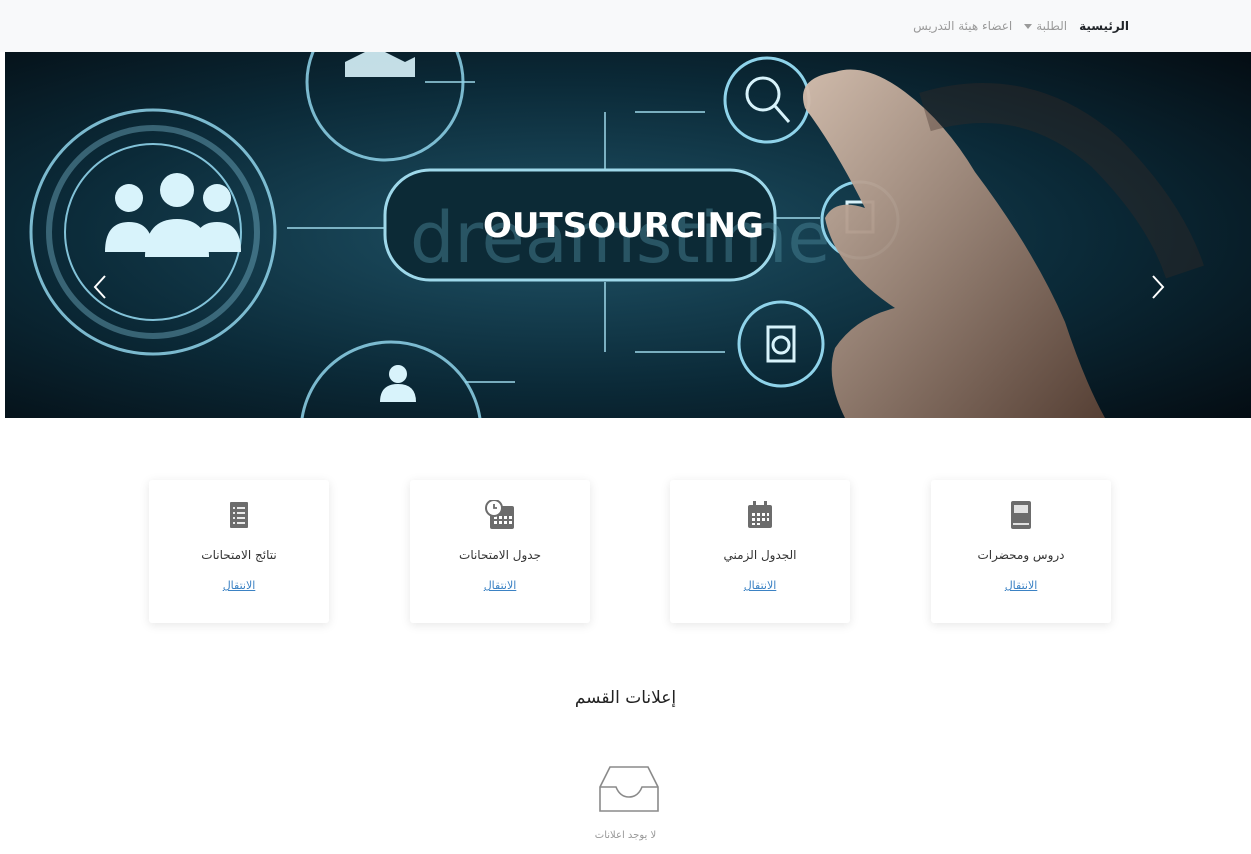  What do you see at coordinates (760, 555) in the screenshot?
I see `card-title: الجدول الزمني` at bounding box center [760, 555].